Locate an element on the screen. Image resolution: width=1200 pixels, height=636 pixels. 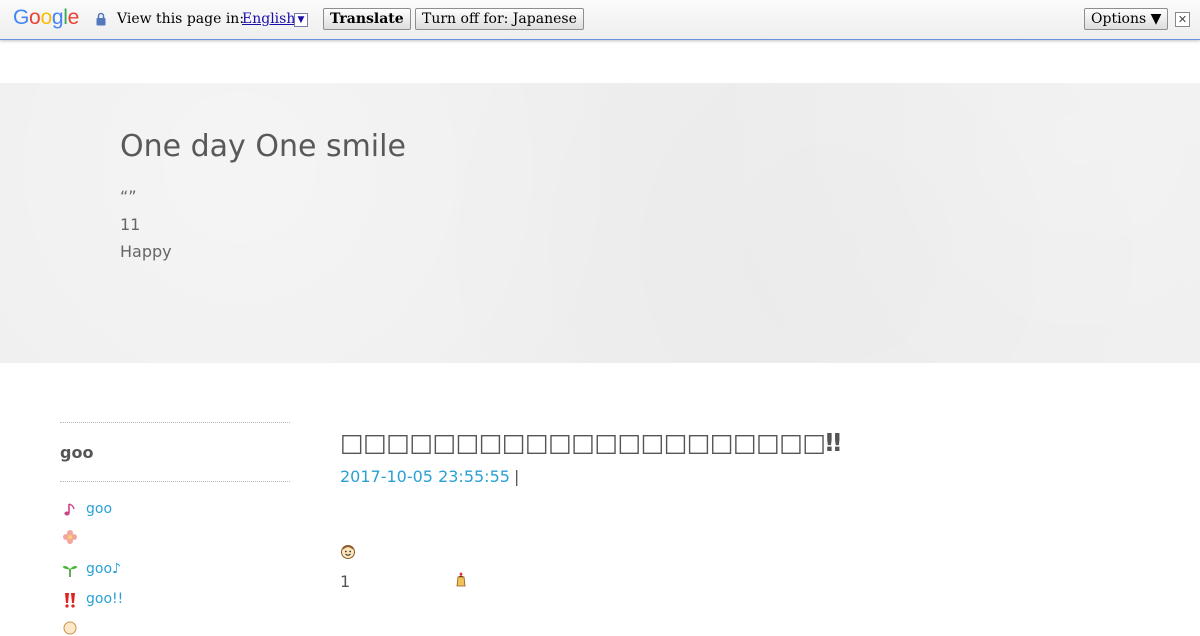
header-quote: “” is located at coordinates (128, 196).